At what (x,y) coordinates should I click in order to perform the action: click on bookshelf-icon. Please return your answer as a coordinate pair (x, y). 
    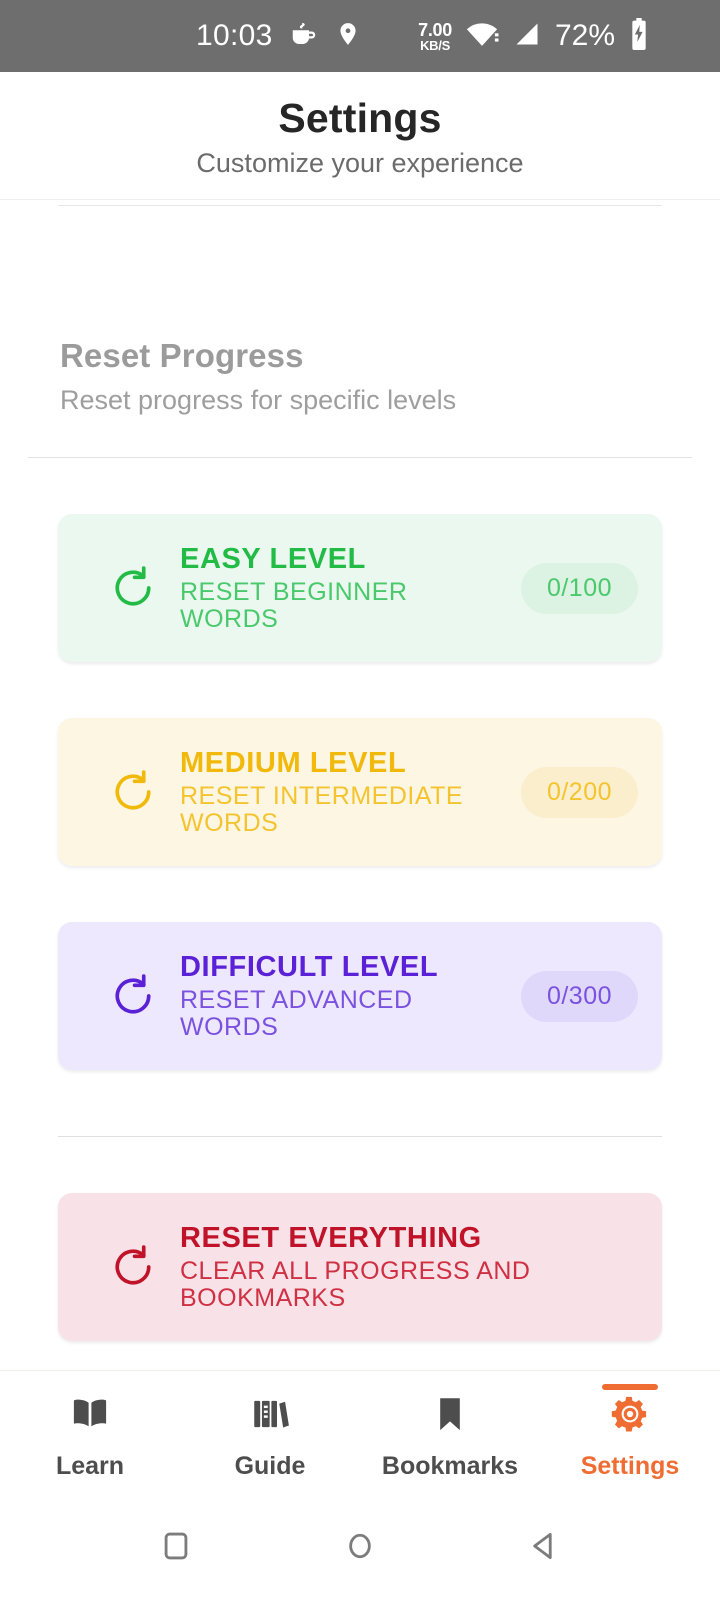
    Looking at the image, I should click on (270, 1416).